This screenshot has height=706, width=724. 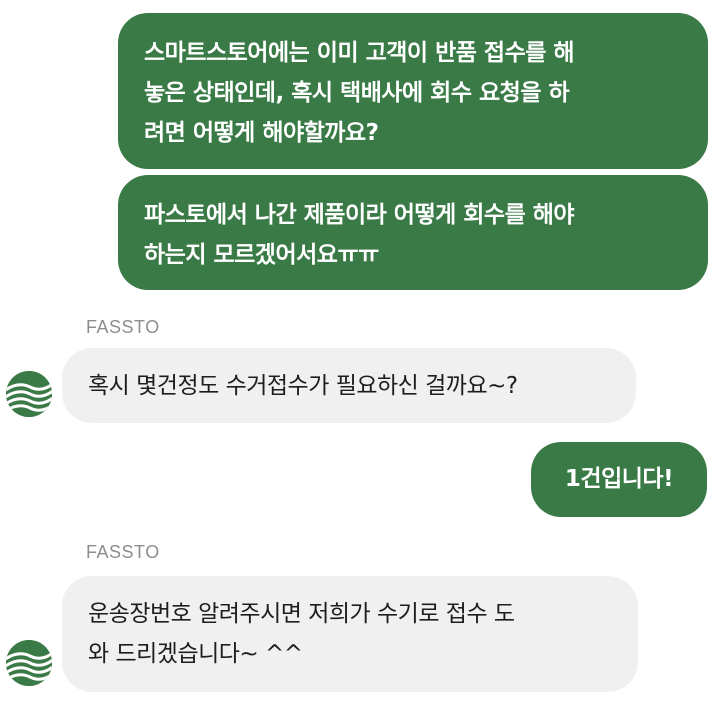 I want to click on message-text-line: 1건입니다!, so click(x=619, y=479).